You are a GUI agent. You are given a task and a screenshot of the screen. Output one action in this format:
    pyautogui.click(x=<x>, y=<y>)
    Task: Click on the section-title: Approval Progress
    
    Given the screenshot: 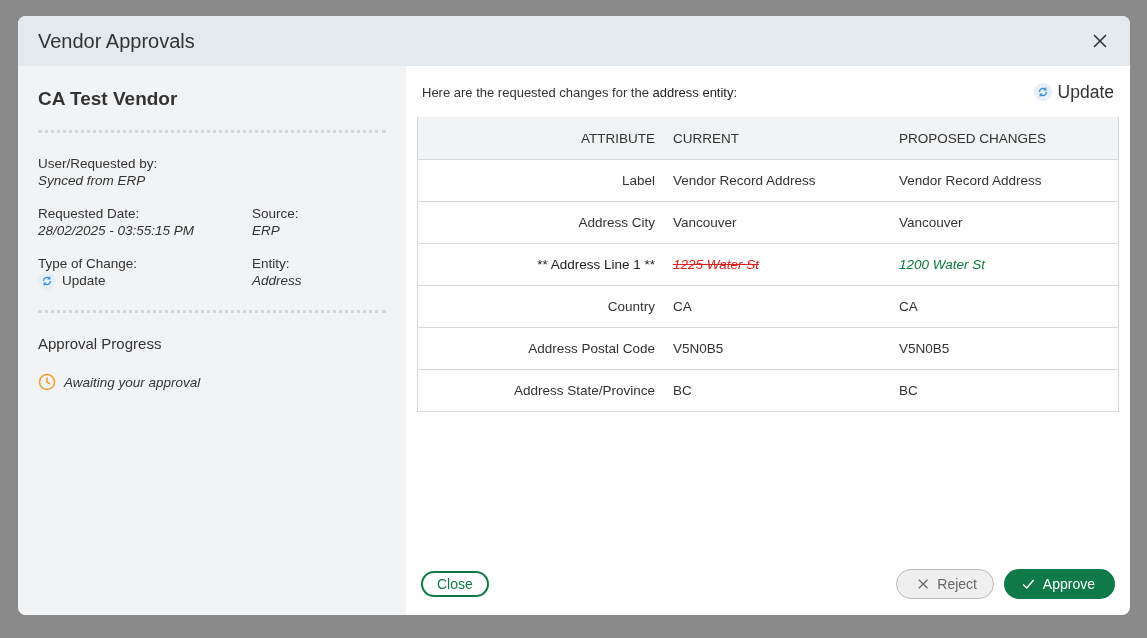 What is the action you would take?
    pyautogui.click(x=100, y=343)
    